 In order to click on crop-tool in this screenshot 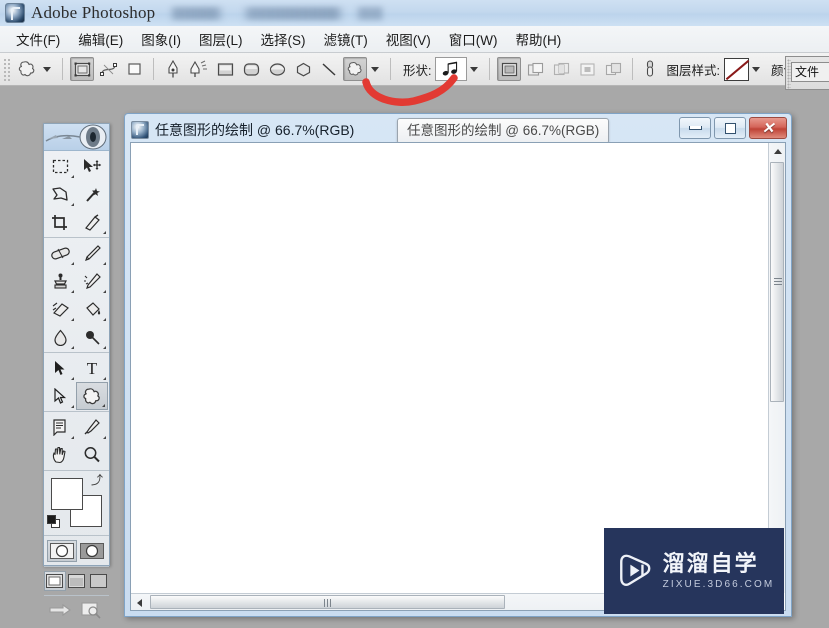, I will do `click(60, 222)`.